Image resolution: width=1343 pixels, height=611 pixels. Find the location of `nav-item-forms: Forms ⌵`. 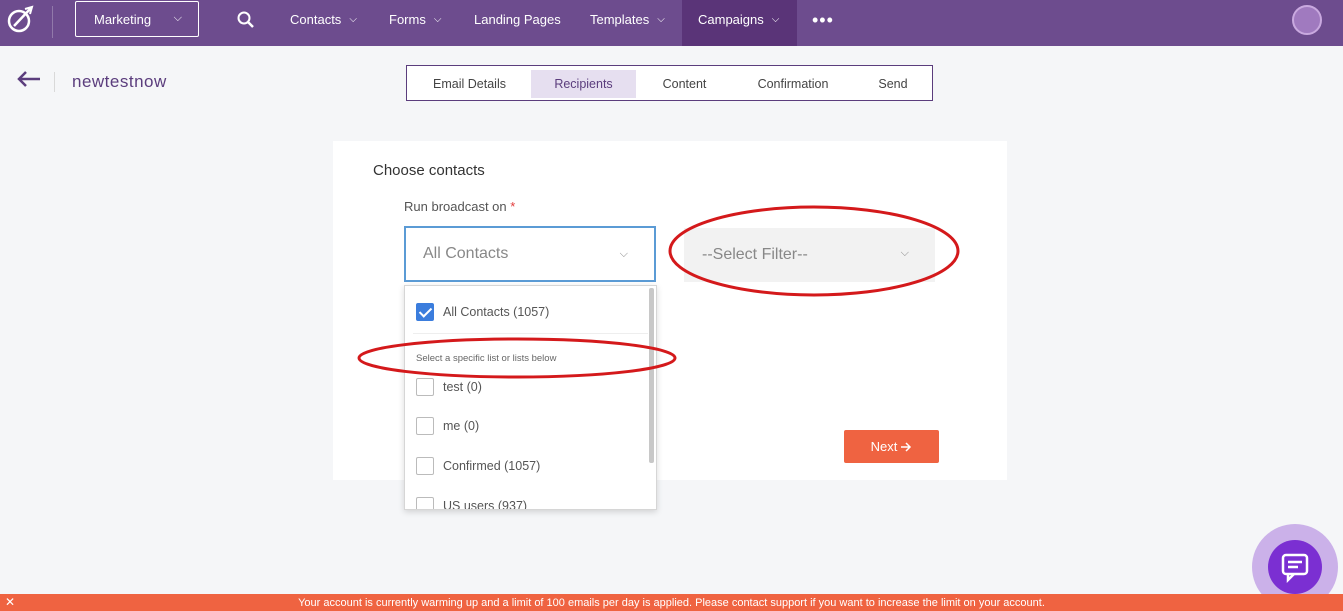

nav-item-forms: Forms ⌵ is located at coordinates (415, 19).